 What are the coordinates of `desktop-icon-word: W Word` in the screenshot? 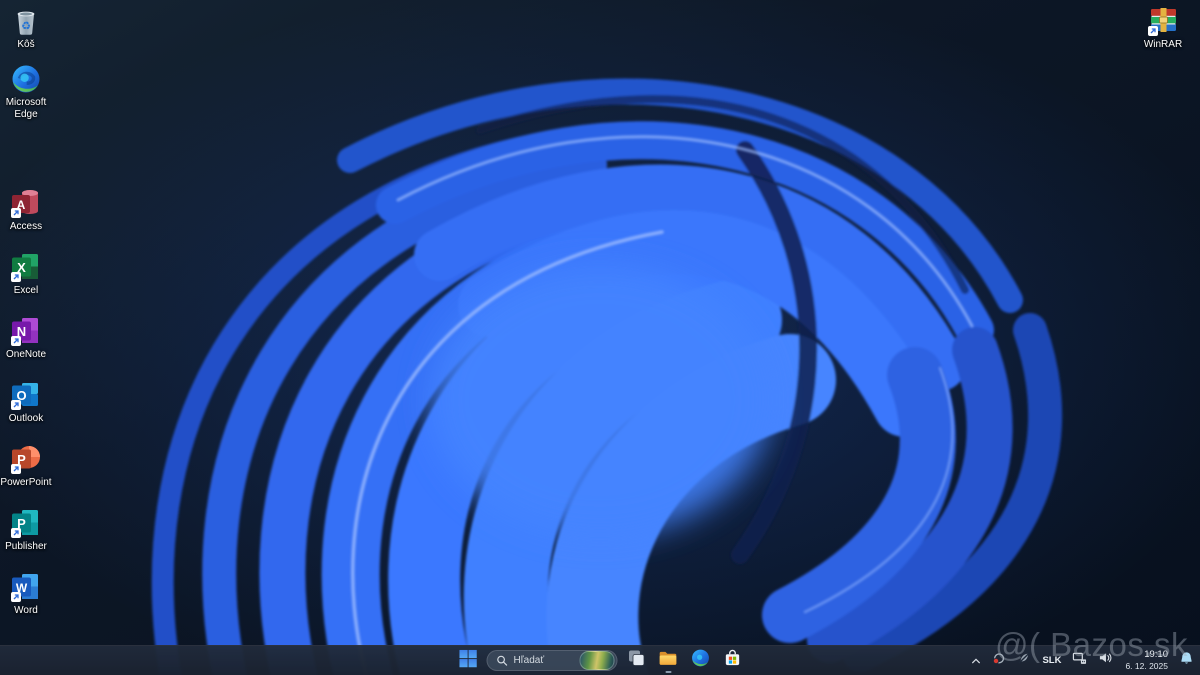 It's located at (27, 594).